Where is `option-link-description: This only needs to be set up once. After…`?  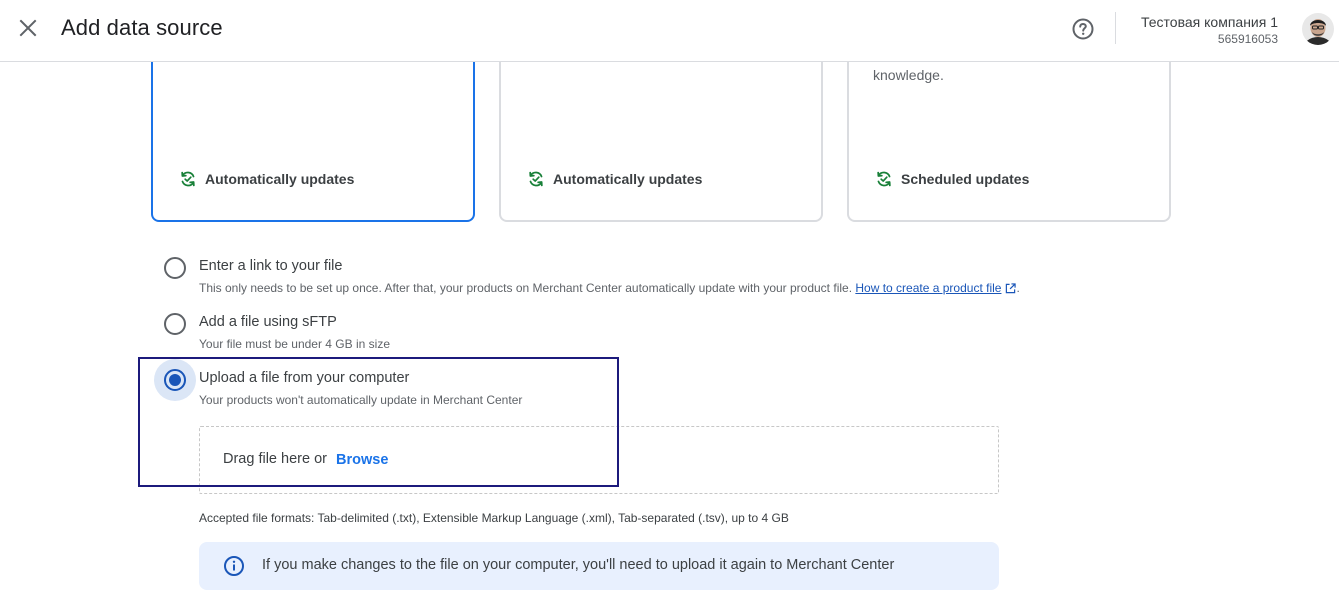 option-link-description: This only needs to be set up once. After… is located at coordinates (609, 288).